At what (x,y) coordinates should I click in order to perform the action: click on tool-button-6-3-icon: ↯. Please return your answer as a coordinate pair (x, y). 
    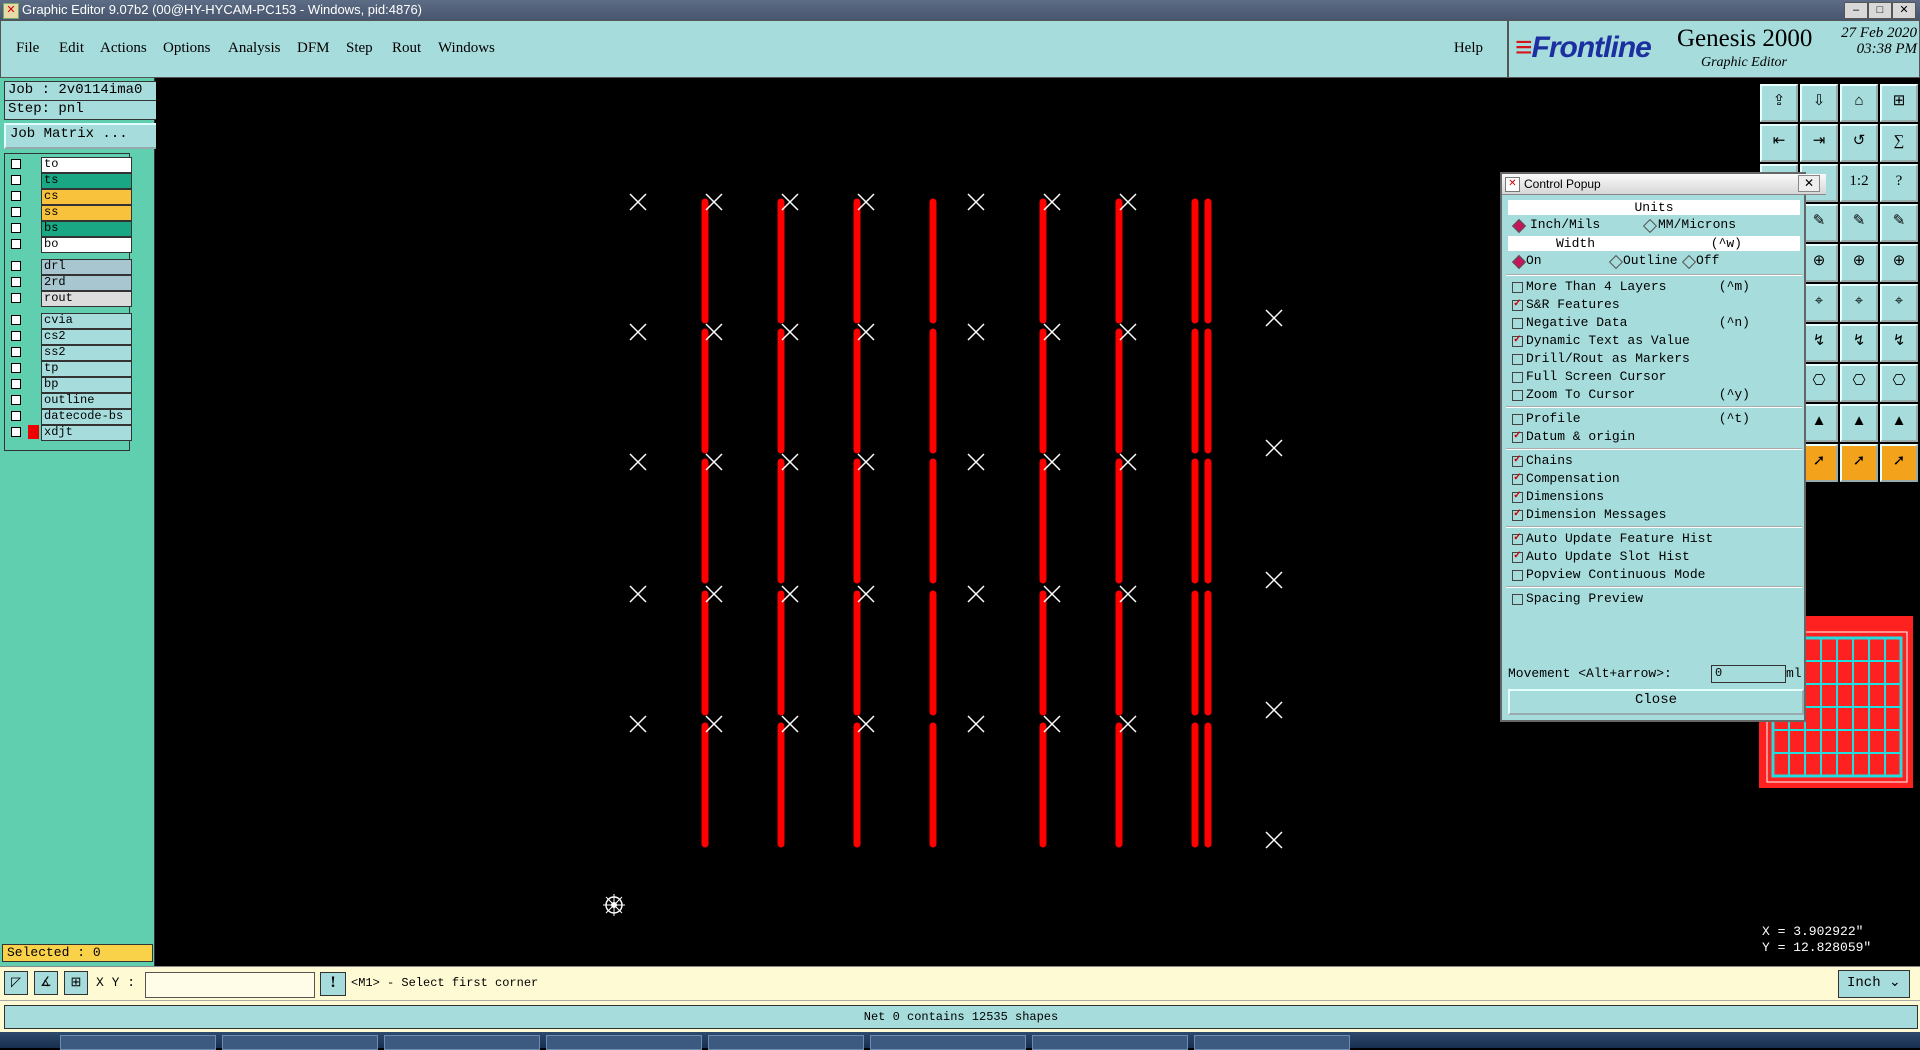
    Looking at the image, I should click on (1899, 343).